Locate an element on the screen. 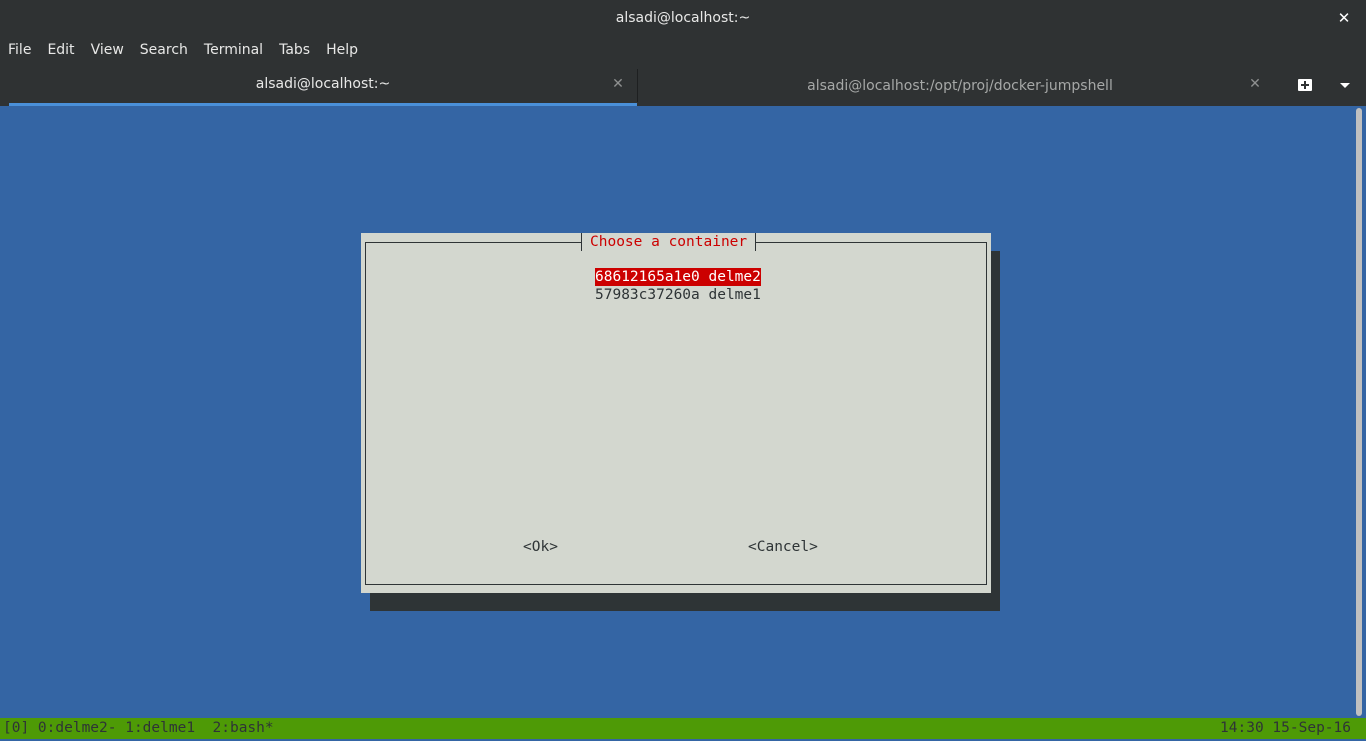 The image size is (1366, 741). window-title: alsadi@localhost:~ is located at coordinates (683, 18).